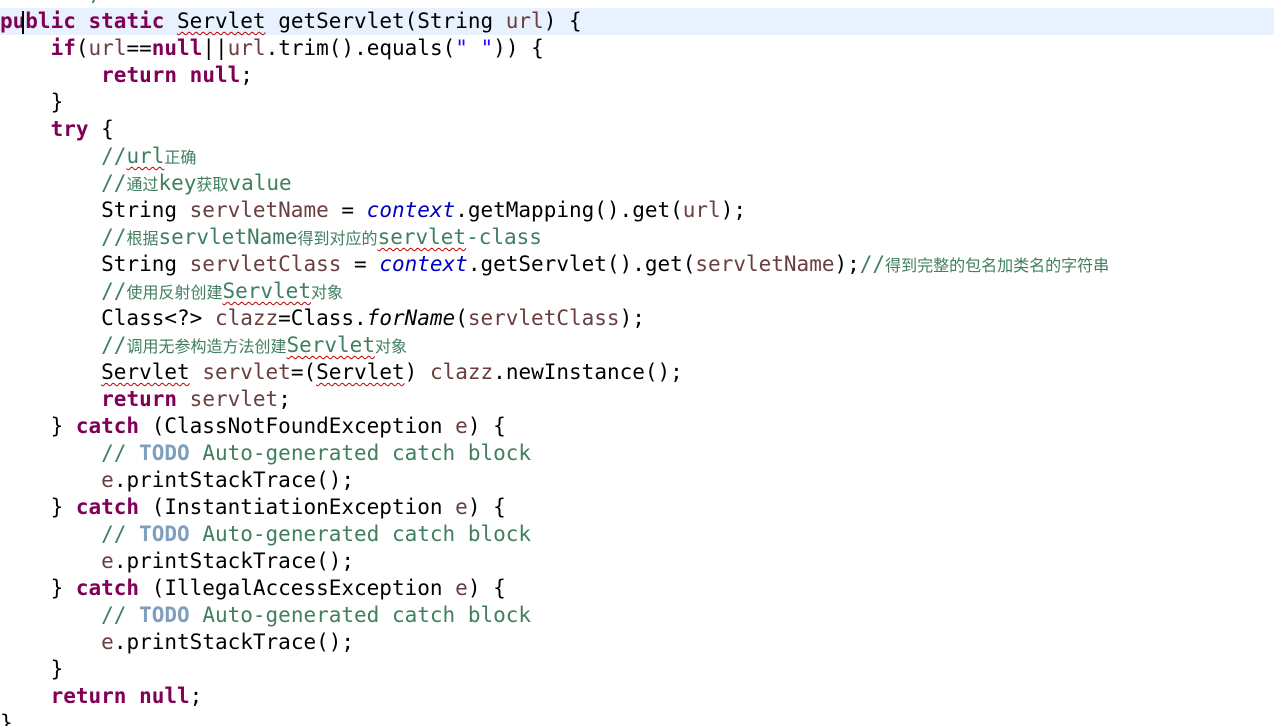 This screenshot has height=726, width=1274. What do you see at coordinates (569, 210) in the screenshot?
I see `code-token: .getMapping().get(` at bounding box center [569, 210].